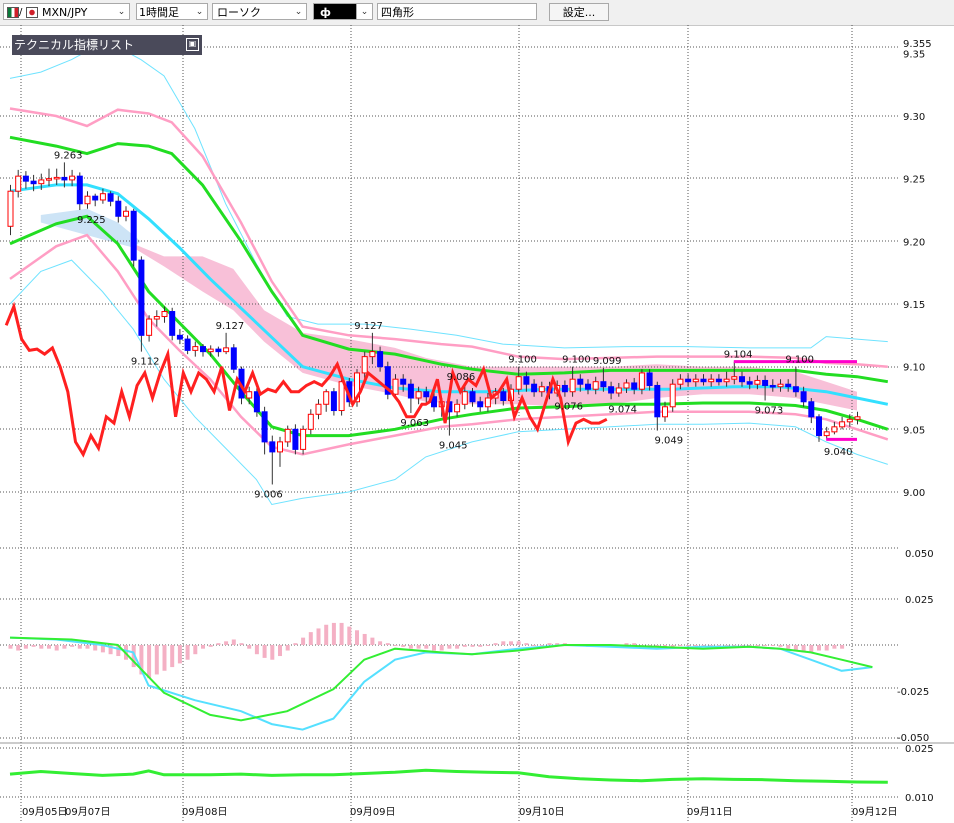 Image resolution: width=954 pixels, height=823 pixels. I want to click on period-select: 1時間足 ⌄, so click(172, 11).